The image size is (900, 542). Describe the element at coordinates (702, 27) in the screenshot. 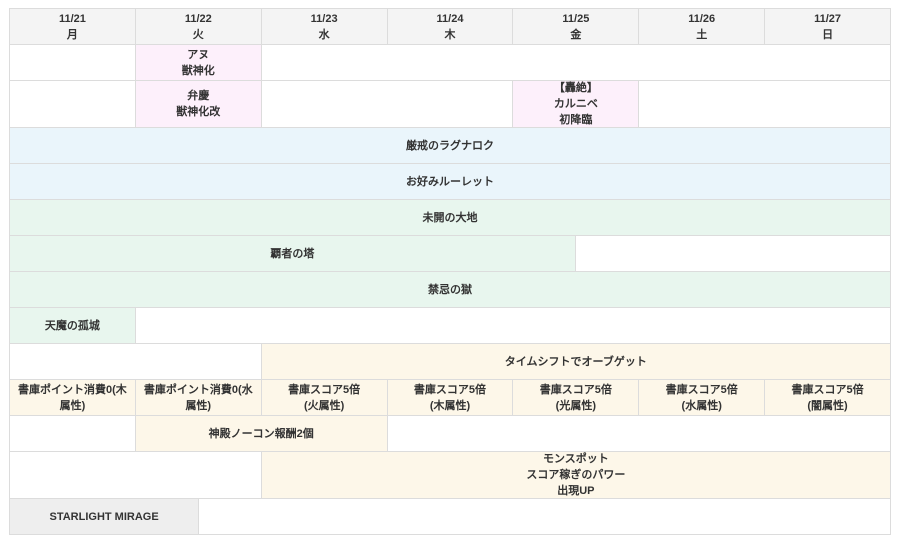

I see `day-header-1126: 11/26 土` at that location.